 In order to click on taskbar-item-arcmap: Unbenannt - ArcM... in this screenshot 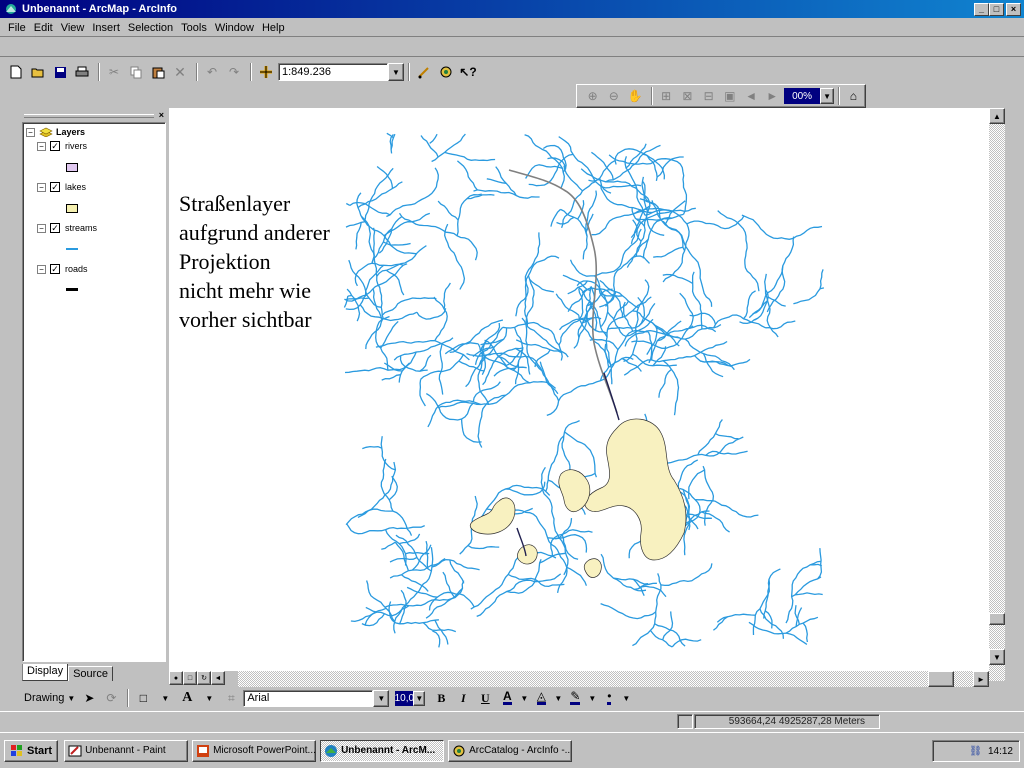, I will do `click(382, 750)`.